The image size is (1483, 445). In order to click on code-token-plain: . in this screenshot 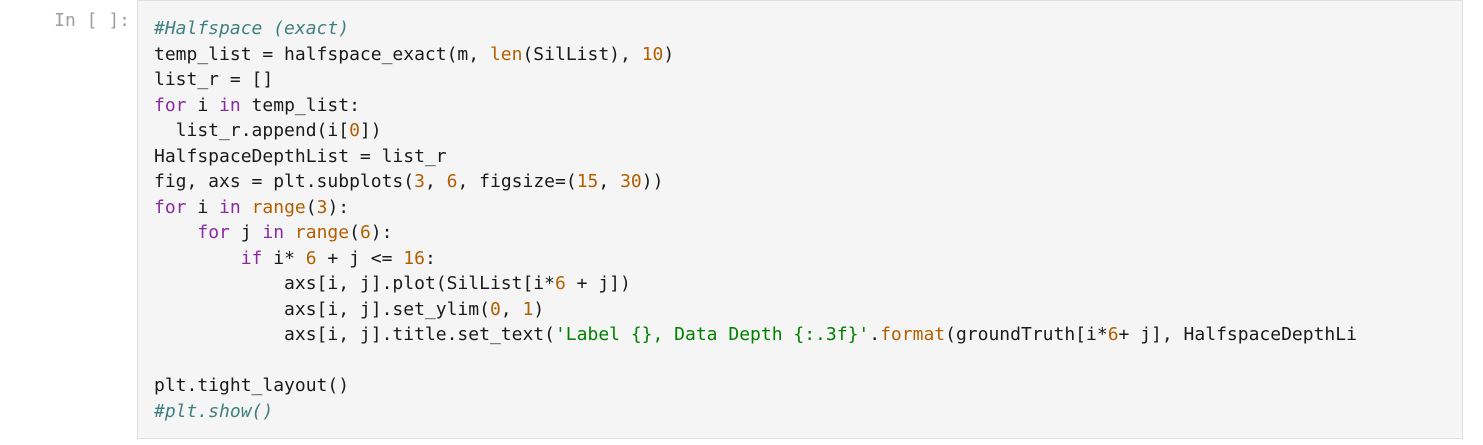, I will do `click(875, 334)`.